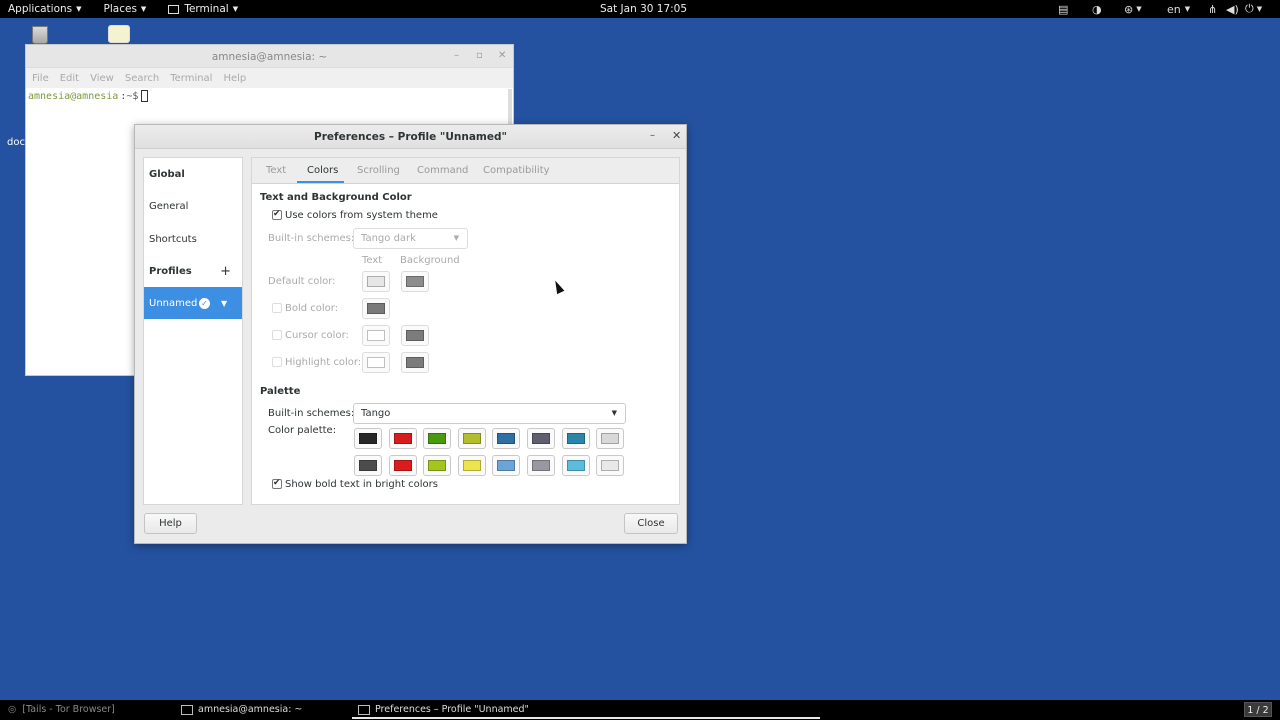 The height and width of the screenshot is (720, 1280). Describe the element at coordinates (234, 78) in the screenshot. I see `menu-help: Help` at that location.